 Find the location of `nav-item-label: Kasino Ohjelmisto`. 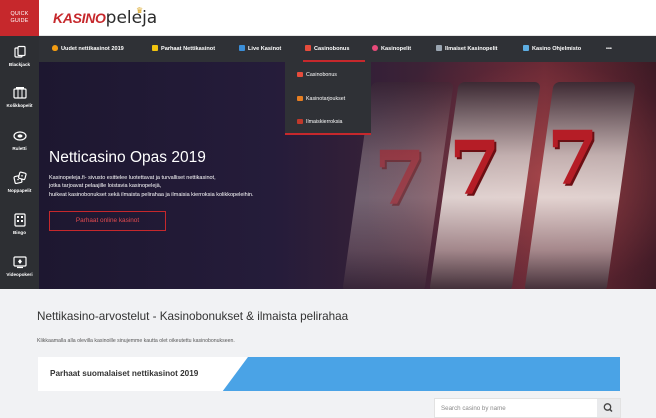

nav-item-label: Kasino Ohjelmisto is located at coordinates (557, 49).